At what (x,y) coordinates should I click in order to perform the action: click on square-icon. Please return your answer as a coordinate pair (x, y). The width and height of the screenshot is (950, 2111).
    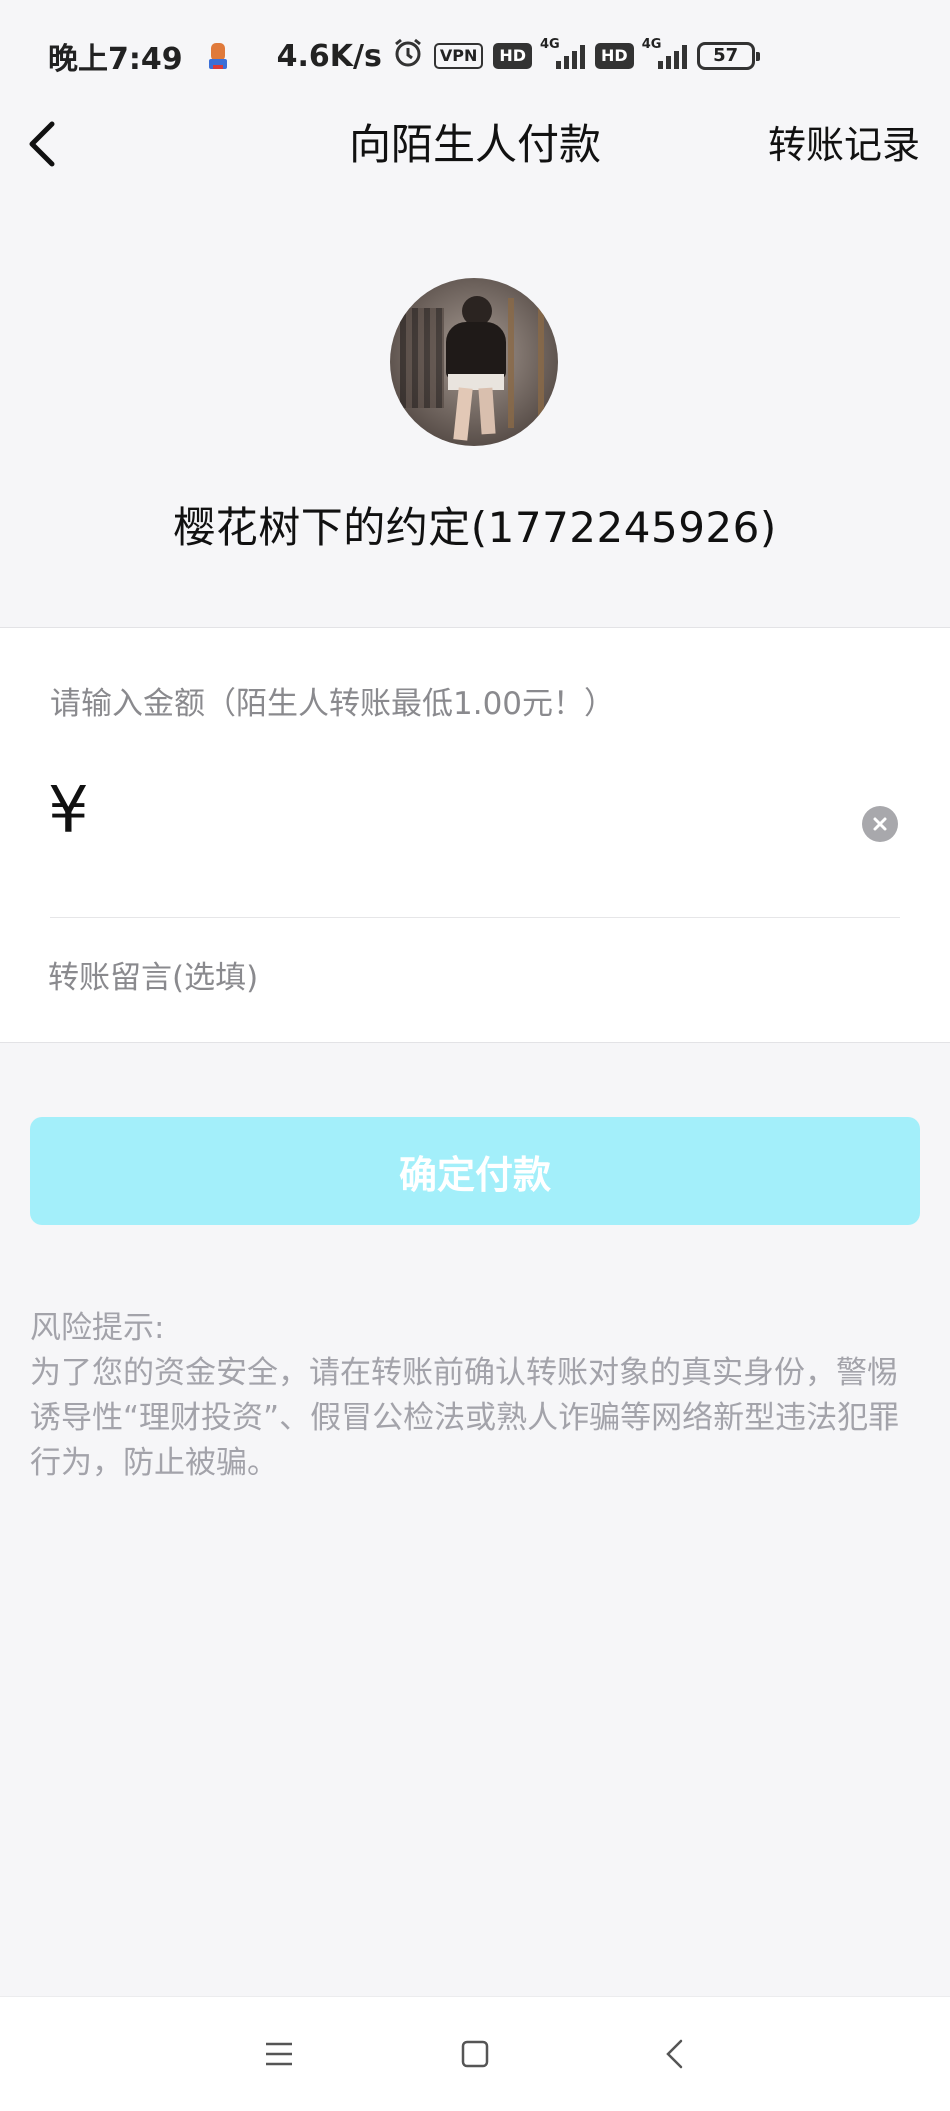
    Looking at the image, I should click on (475, 2054).